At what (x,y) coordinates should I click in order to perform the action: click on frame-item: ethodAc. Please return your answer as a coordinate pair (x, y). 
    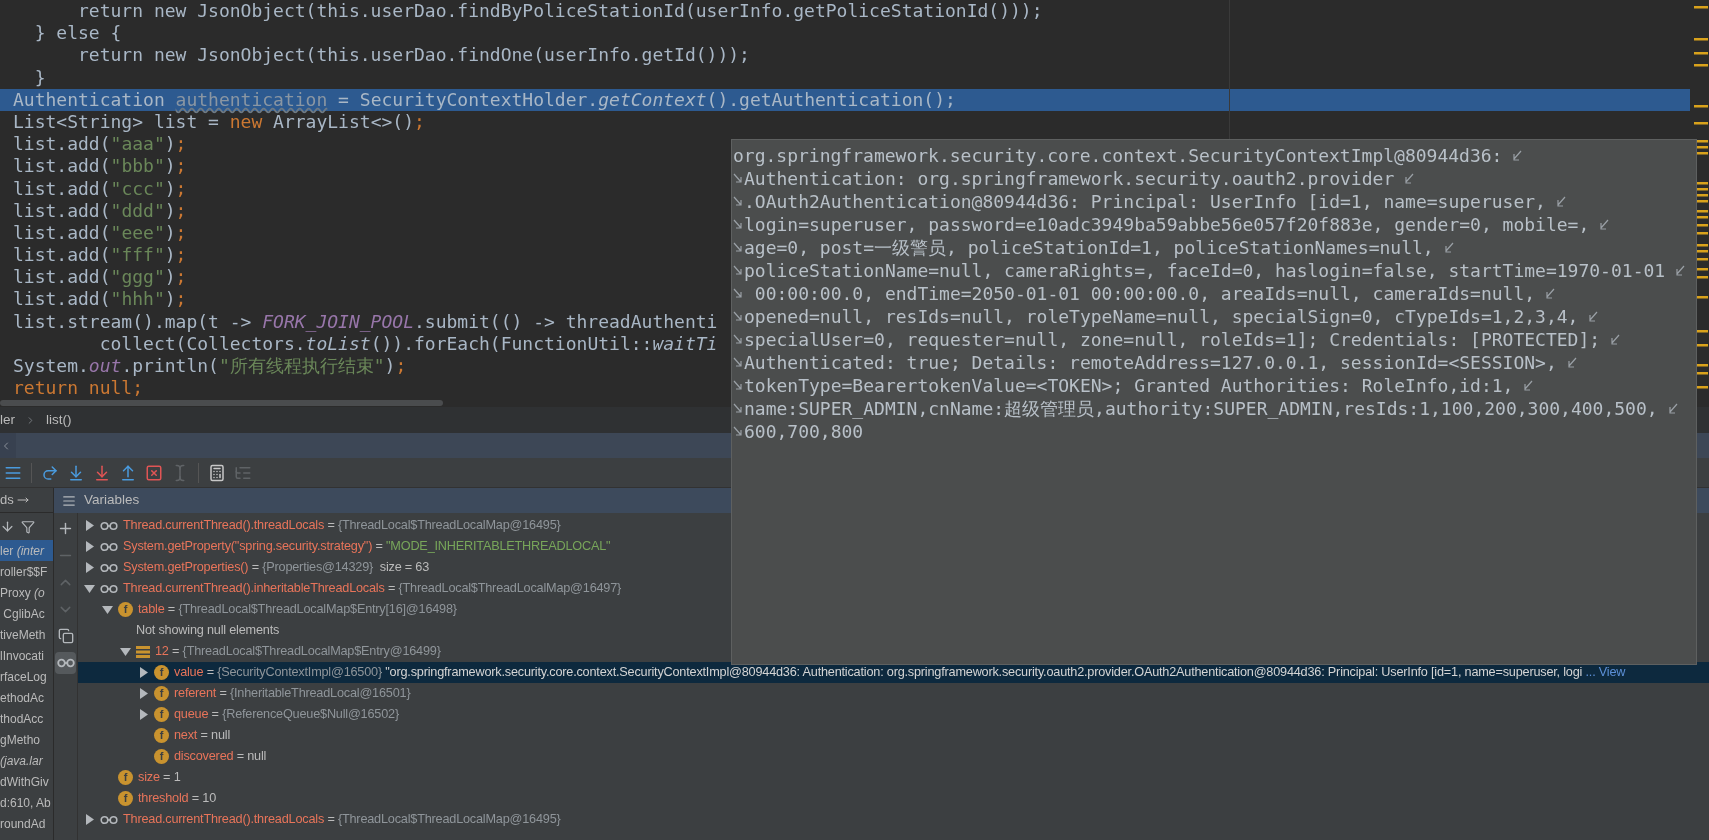
    Looking at the image, I should click on (26, 697).